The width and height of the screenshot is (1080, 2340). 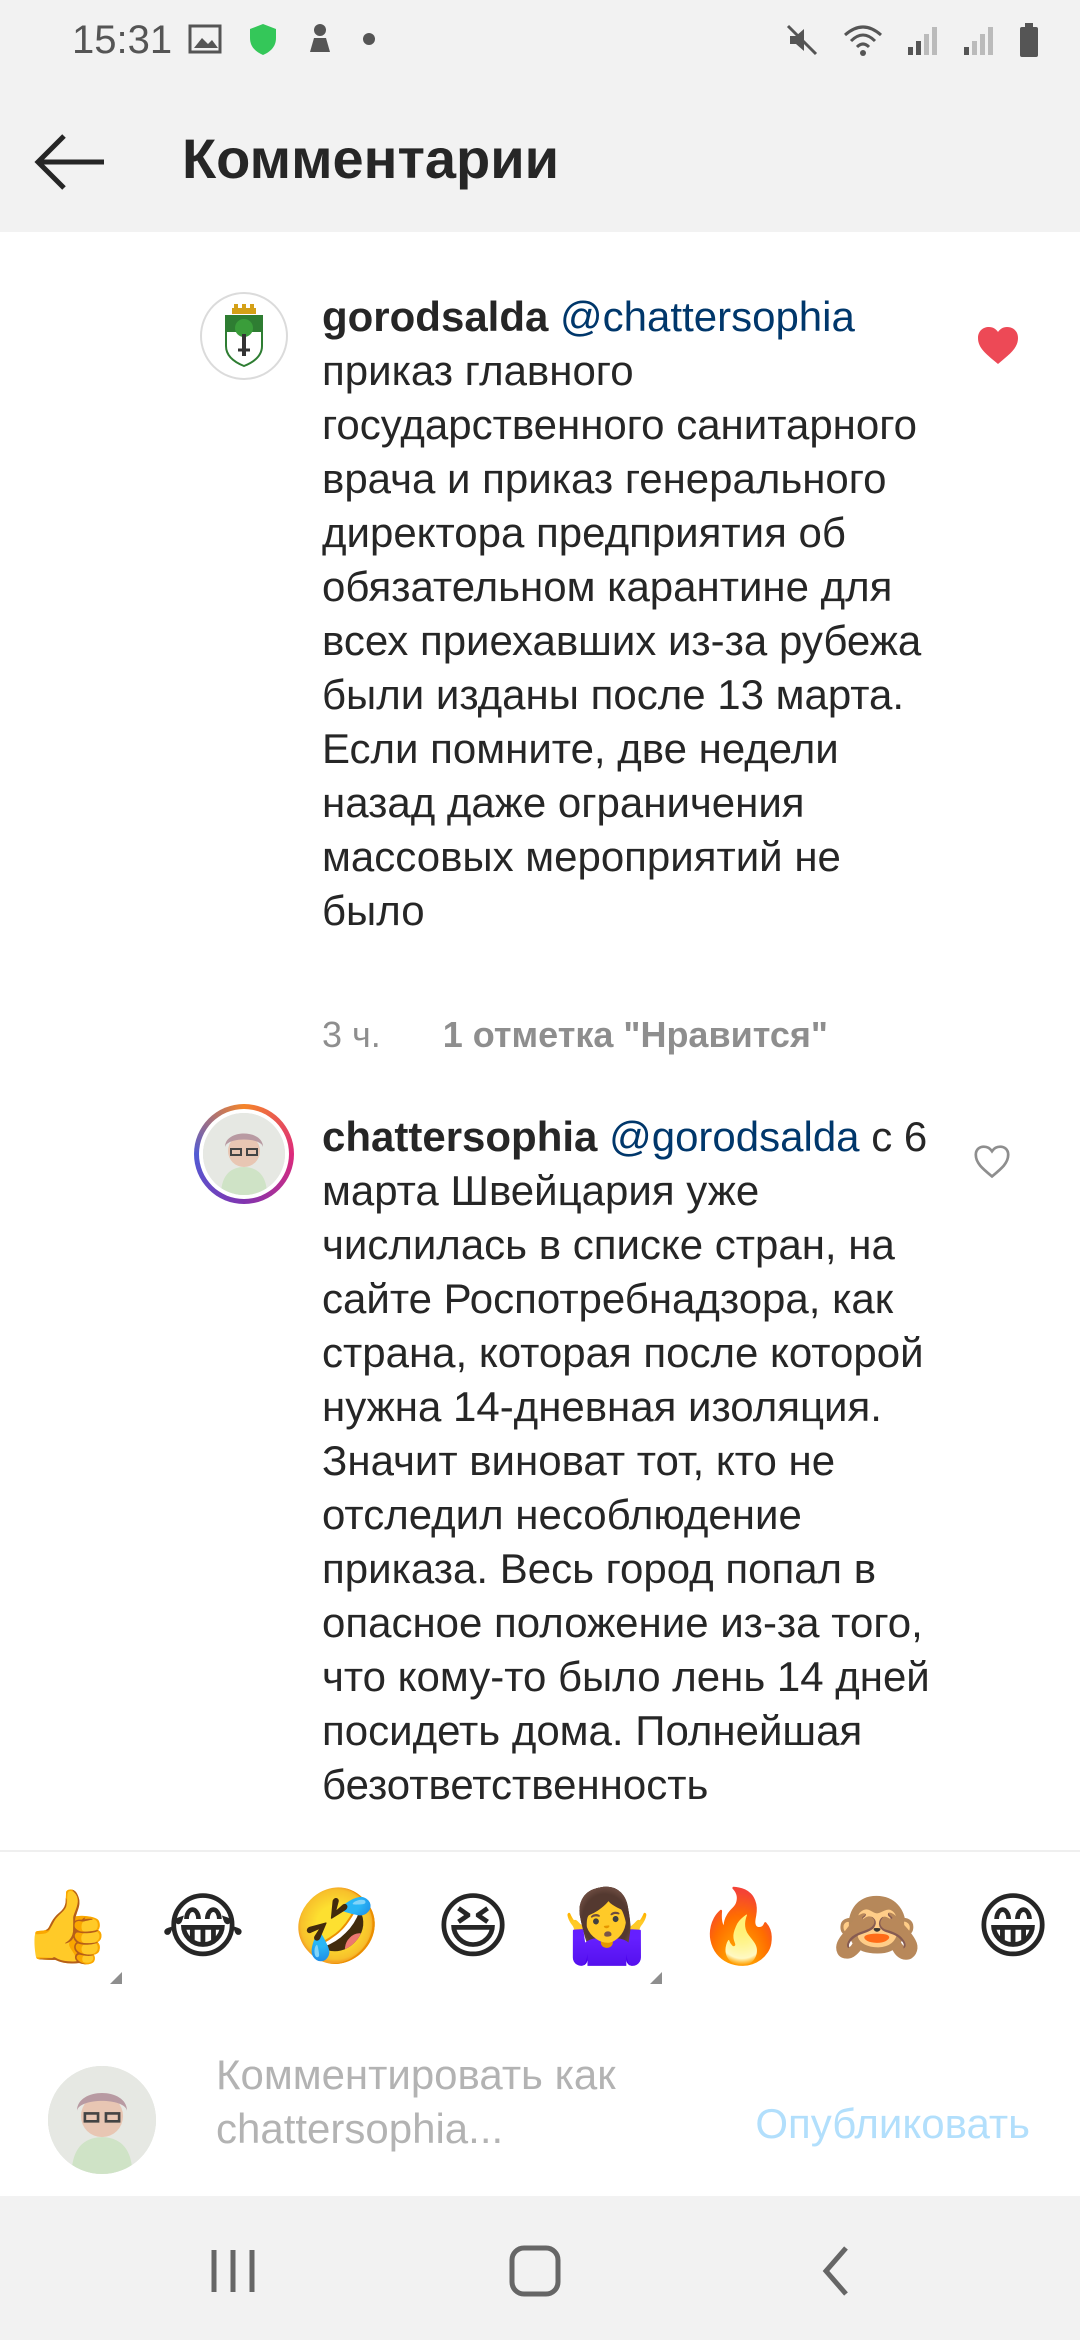 What do you see at coordinates (741, 1926) in the screenshot?
I see `emoji-fire: 🔥` at bounding box center [741, 1926].